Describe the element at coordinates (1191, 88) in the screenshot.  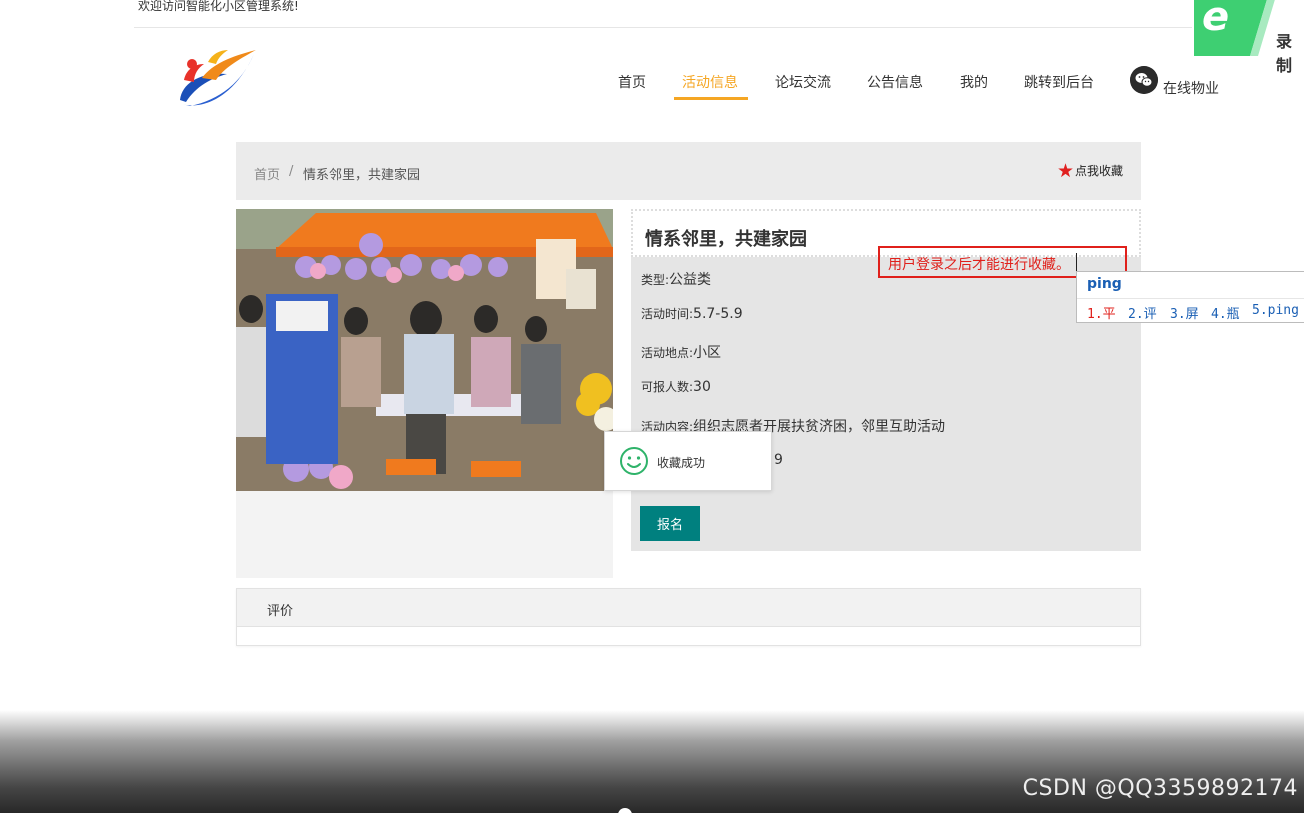
I see `nav-online-service: 在线物业` at that location.